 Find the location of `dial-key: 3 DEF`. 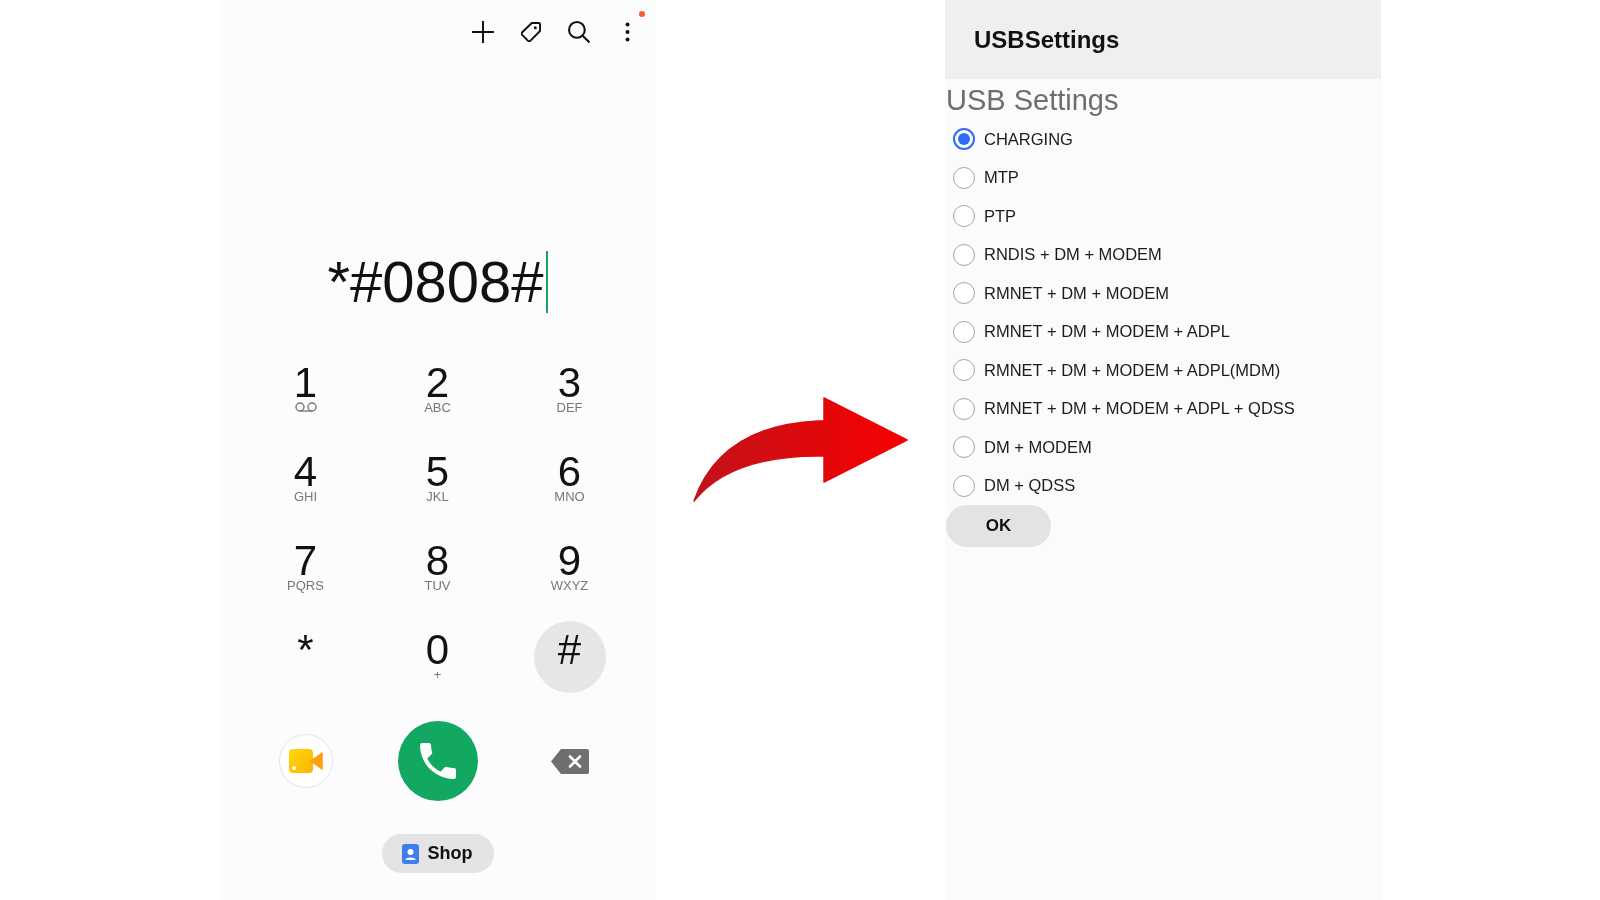

dial-key: 3 DEF is located at coordinates (569, 390).